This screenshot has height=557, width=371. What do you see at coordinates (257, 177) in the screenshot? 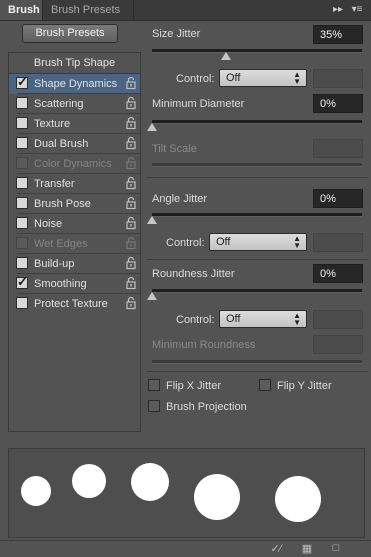
I see `divider` at bounding box center [257, 177].